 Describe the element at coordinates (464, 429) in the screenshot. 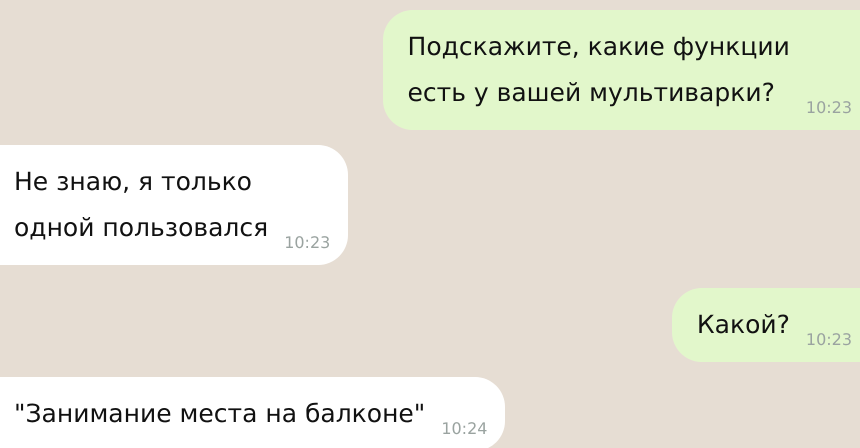

I see `message-time: 10:24` at that location.